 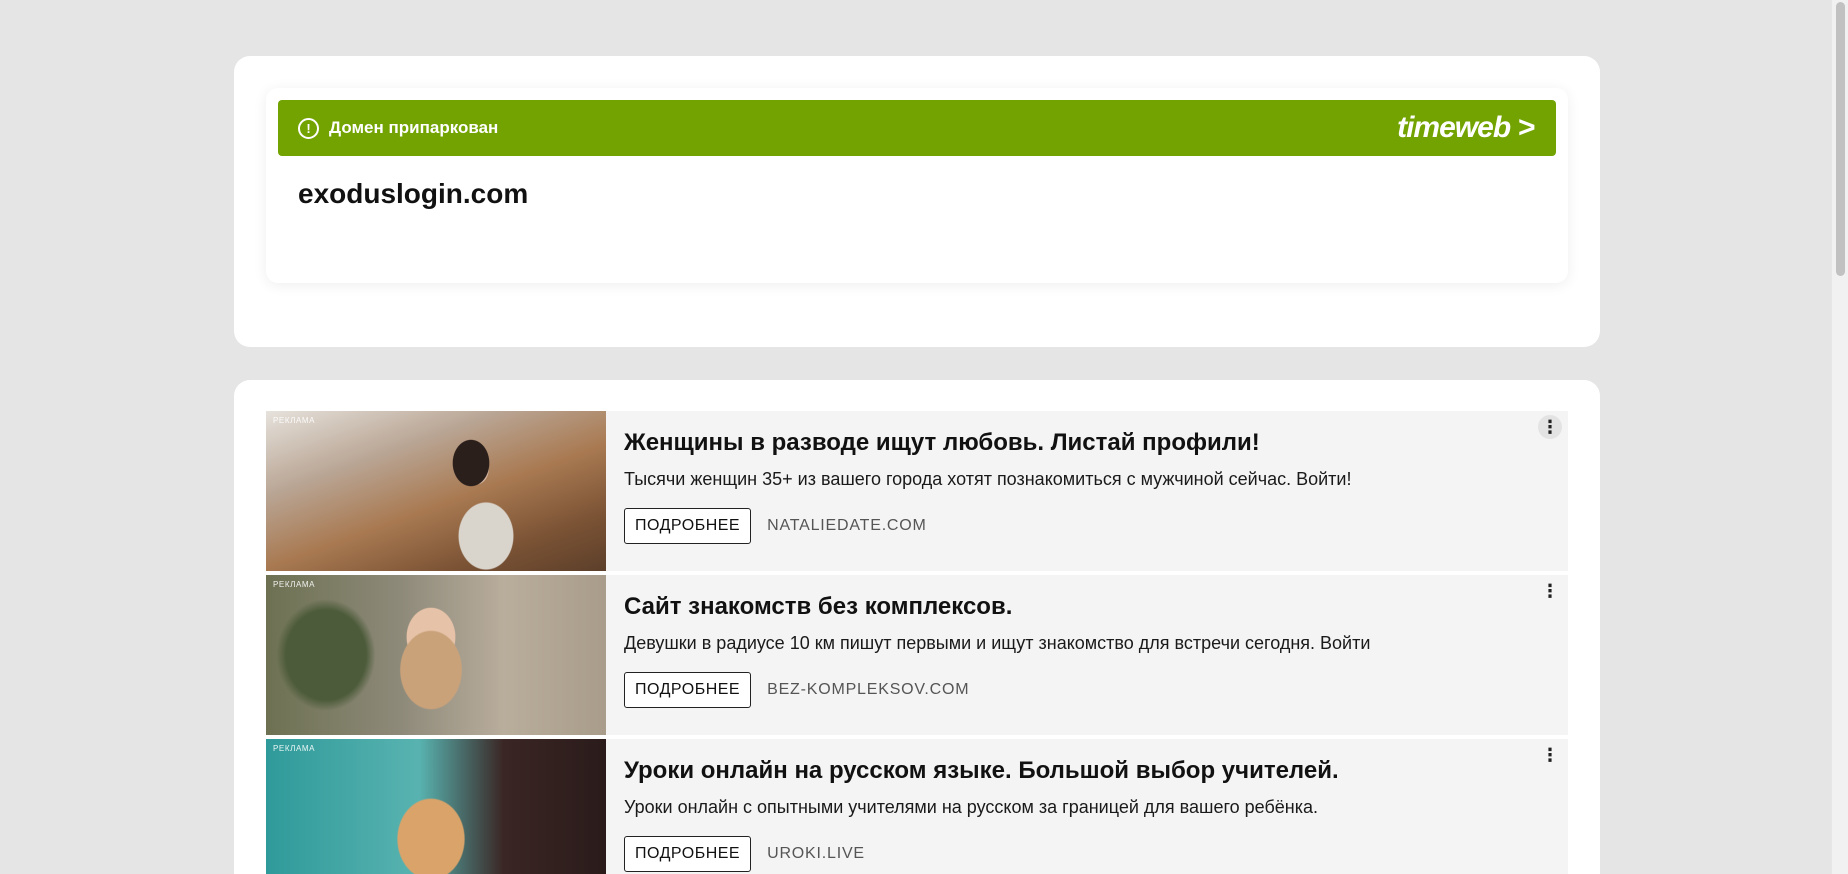 I want to click on ad-actions: ПОДРОБНЕЕ UROKI.LIVE, so click(x=1087, y=854).